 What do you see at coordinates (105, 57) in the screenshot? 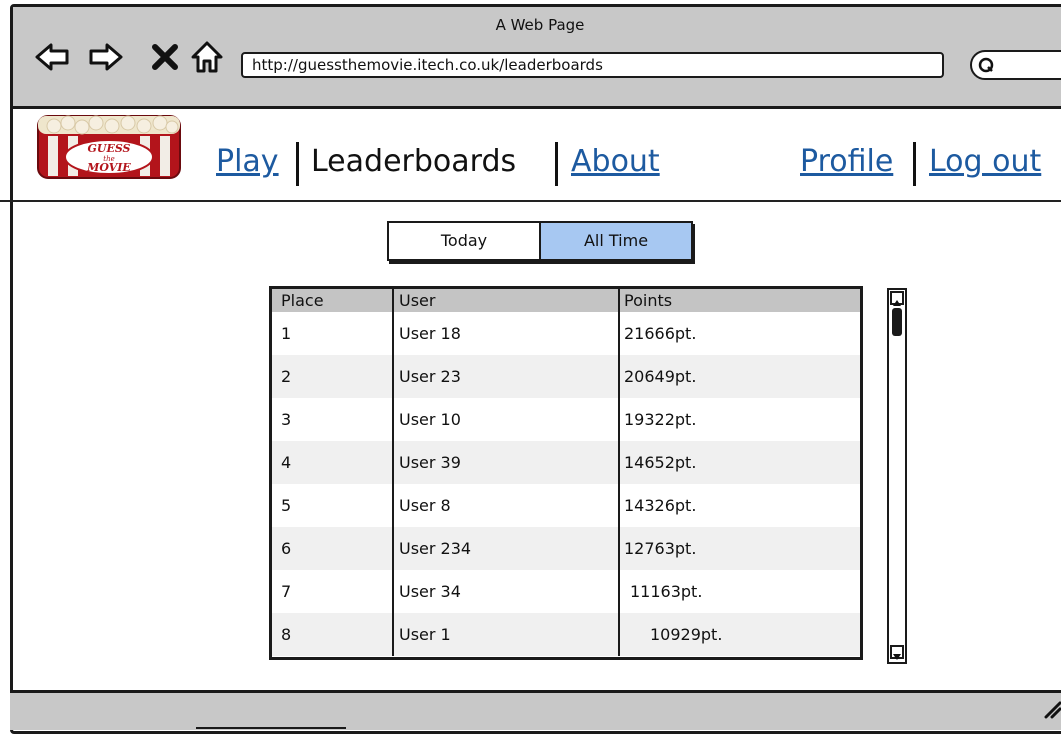
I see `forward-arrow-icon` at bounding box center [105, 57].